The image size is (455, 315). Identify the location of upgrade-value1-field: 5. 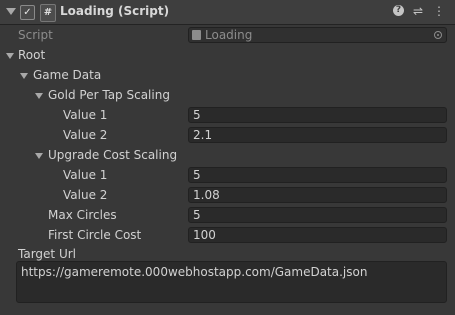
(317, 175).